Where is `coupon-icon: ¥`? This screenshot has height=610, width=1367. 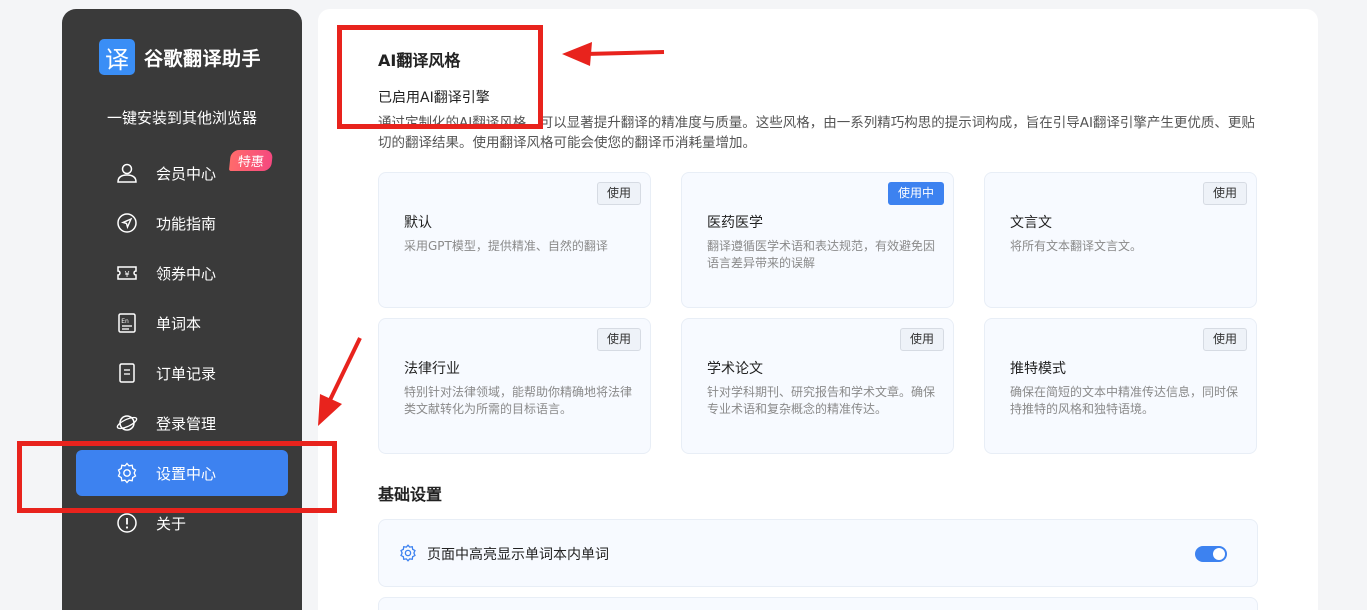
coupon-icon: ¥ is located at coordinates (127, 273).